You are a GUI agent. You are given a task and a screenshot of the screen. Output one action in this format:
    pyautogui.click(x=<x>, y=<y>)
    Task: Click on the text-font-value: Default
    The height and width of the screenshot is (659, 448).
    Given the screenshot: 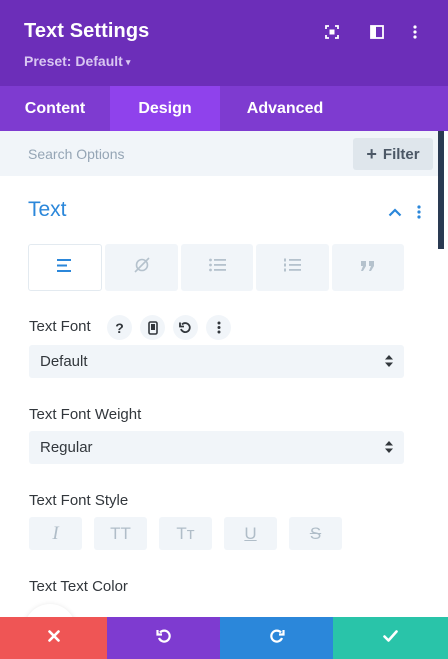 What is the action you would take?
    pyautogui.click(x=64, y=361)
    